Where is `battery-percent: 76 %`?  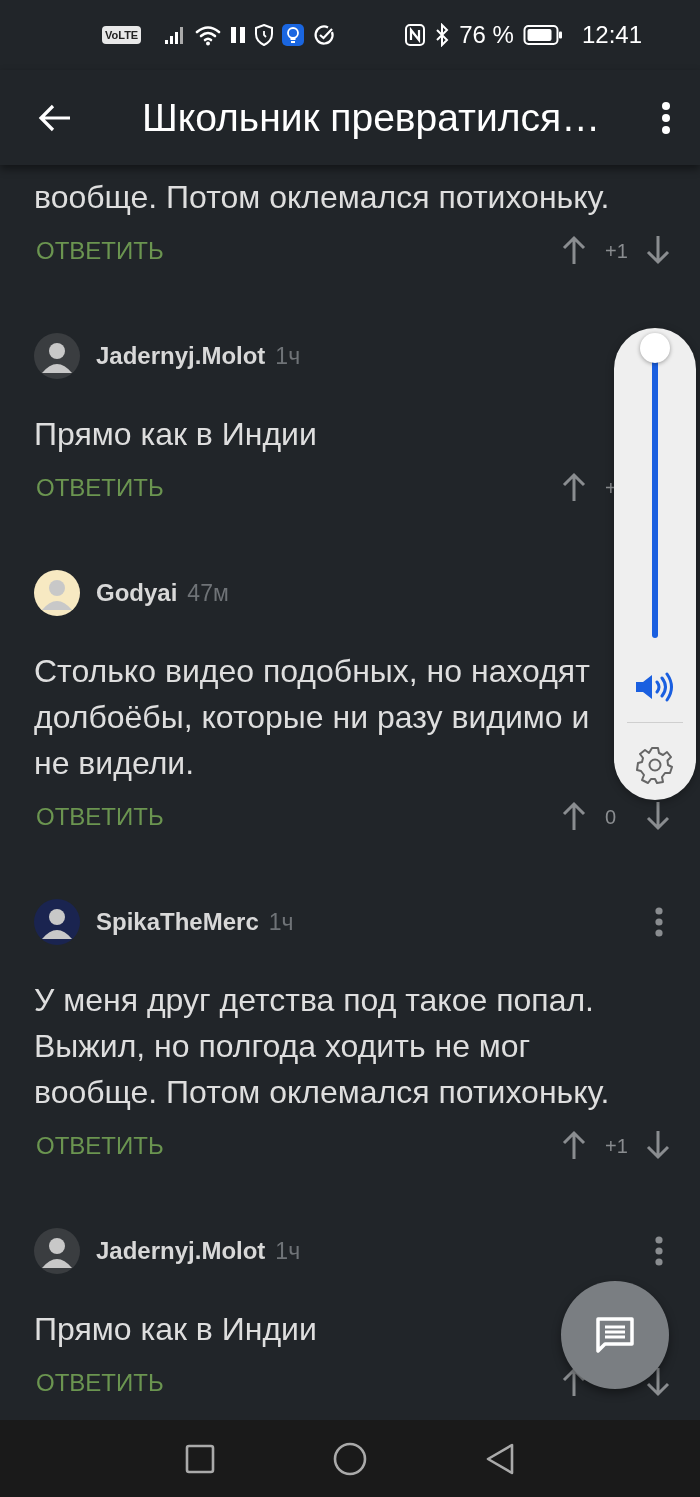 battery-percent: 76 % is located at coordinates (486, 35).